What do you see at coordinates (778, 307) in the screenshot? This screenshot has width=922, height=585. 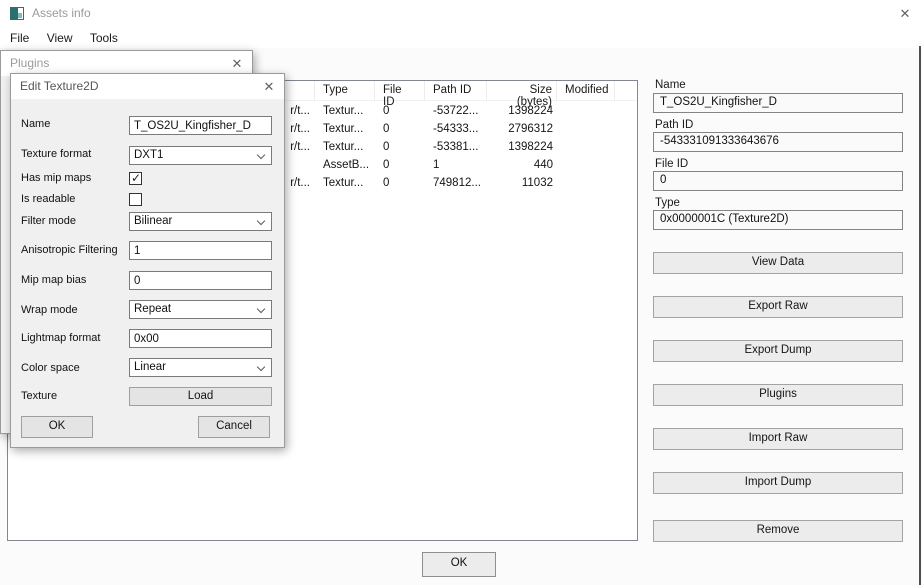 I see `export-raw-button: Export Raw` at bounding box center [778, 307].